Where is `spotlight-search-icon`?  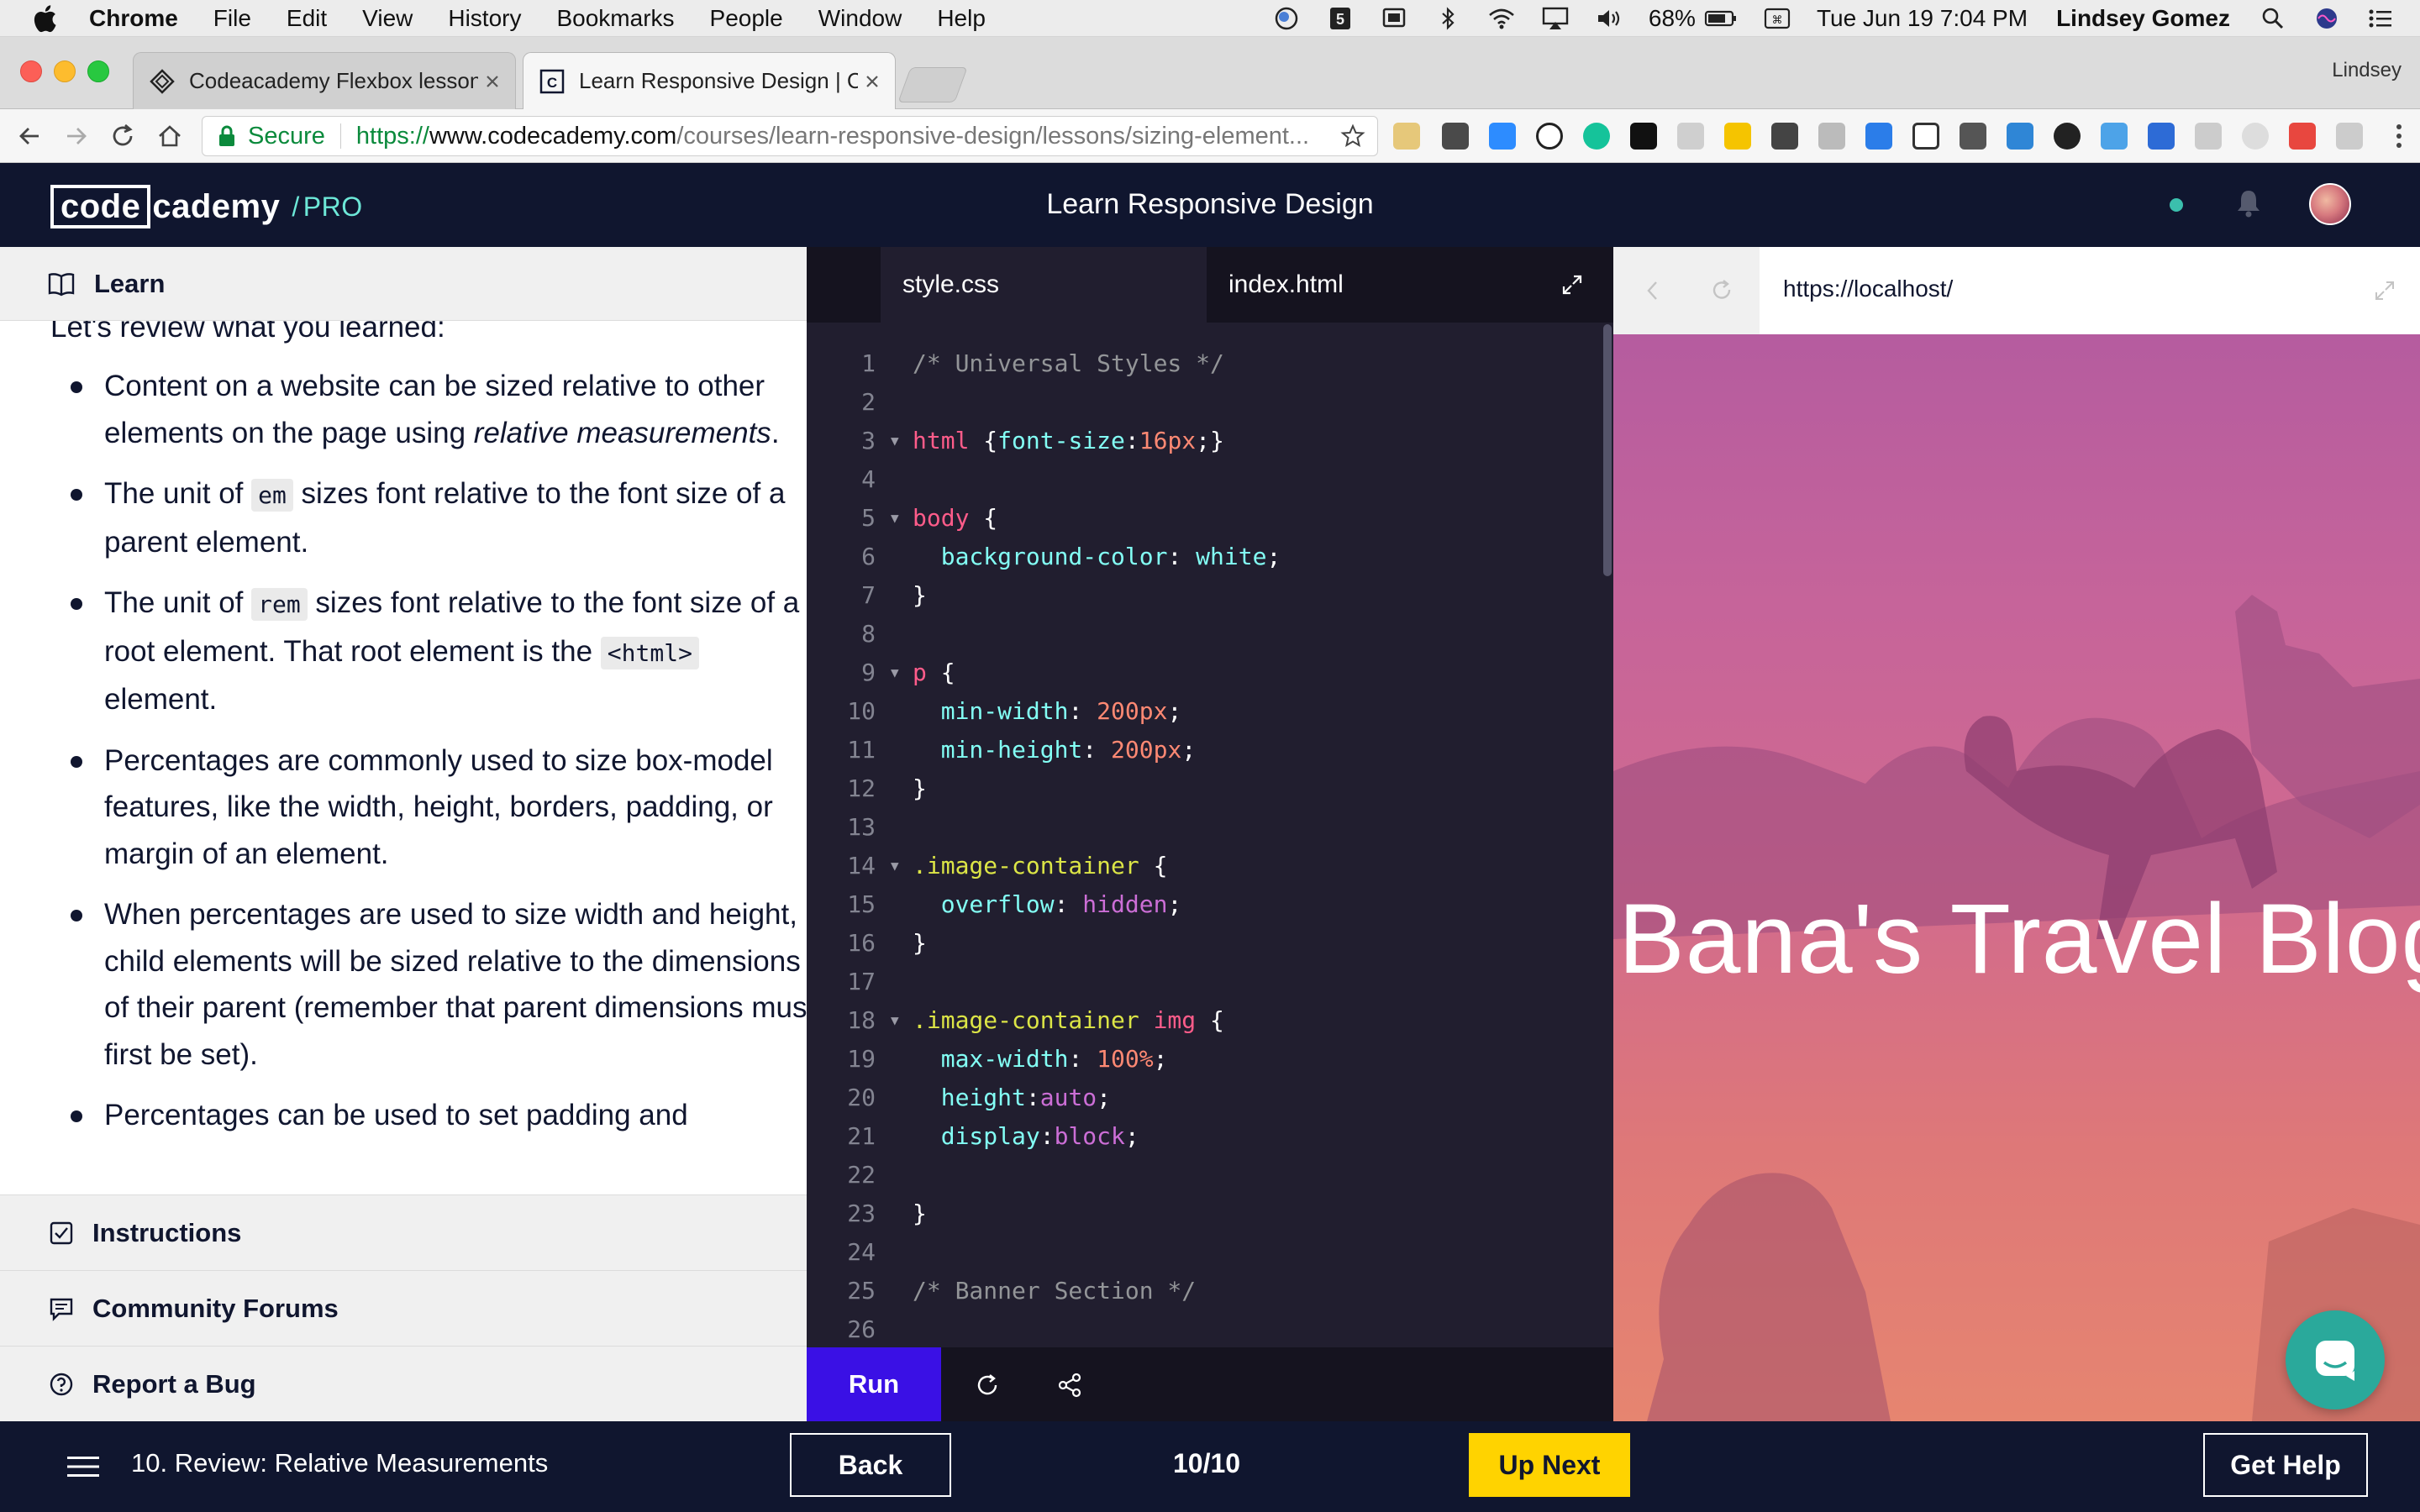
spotlight-search-icon is located at coordinates (2273, 18).